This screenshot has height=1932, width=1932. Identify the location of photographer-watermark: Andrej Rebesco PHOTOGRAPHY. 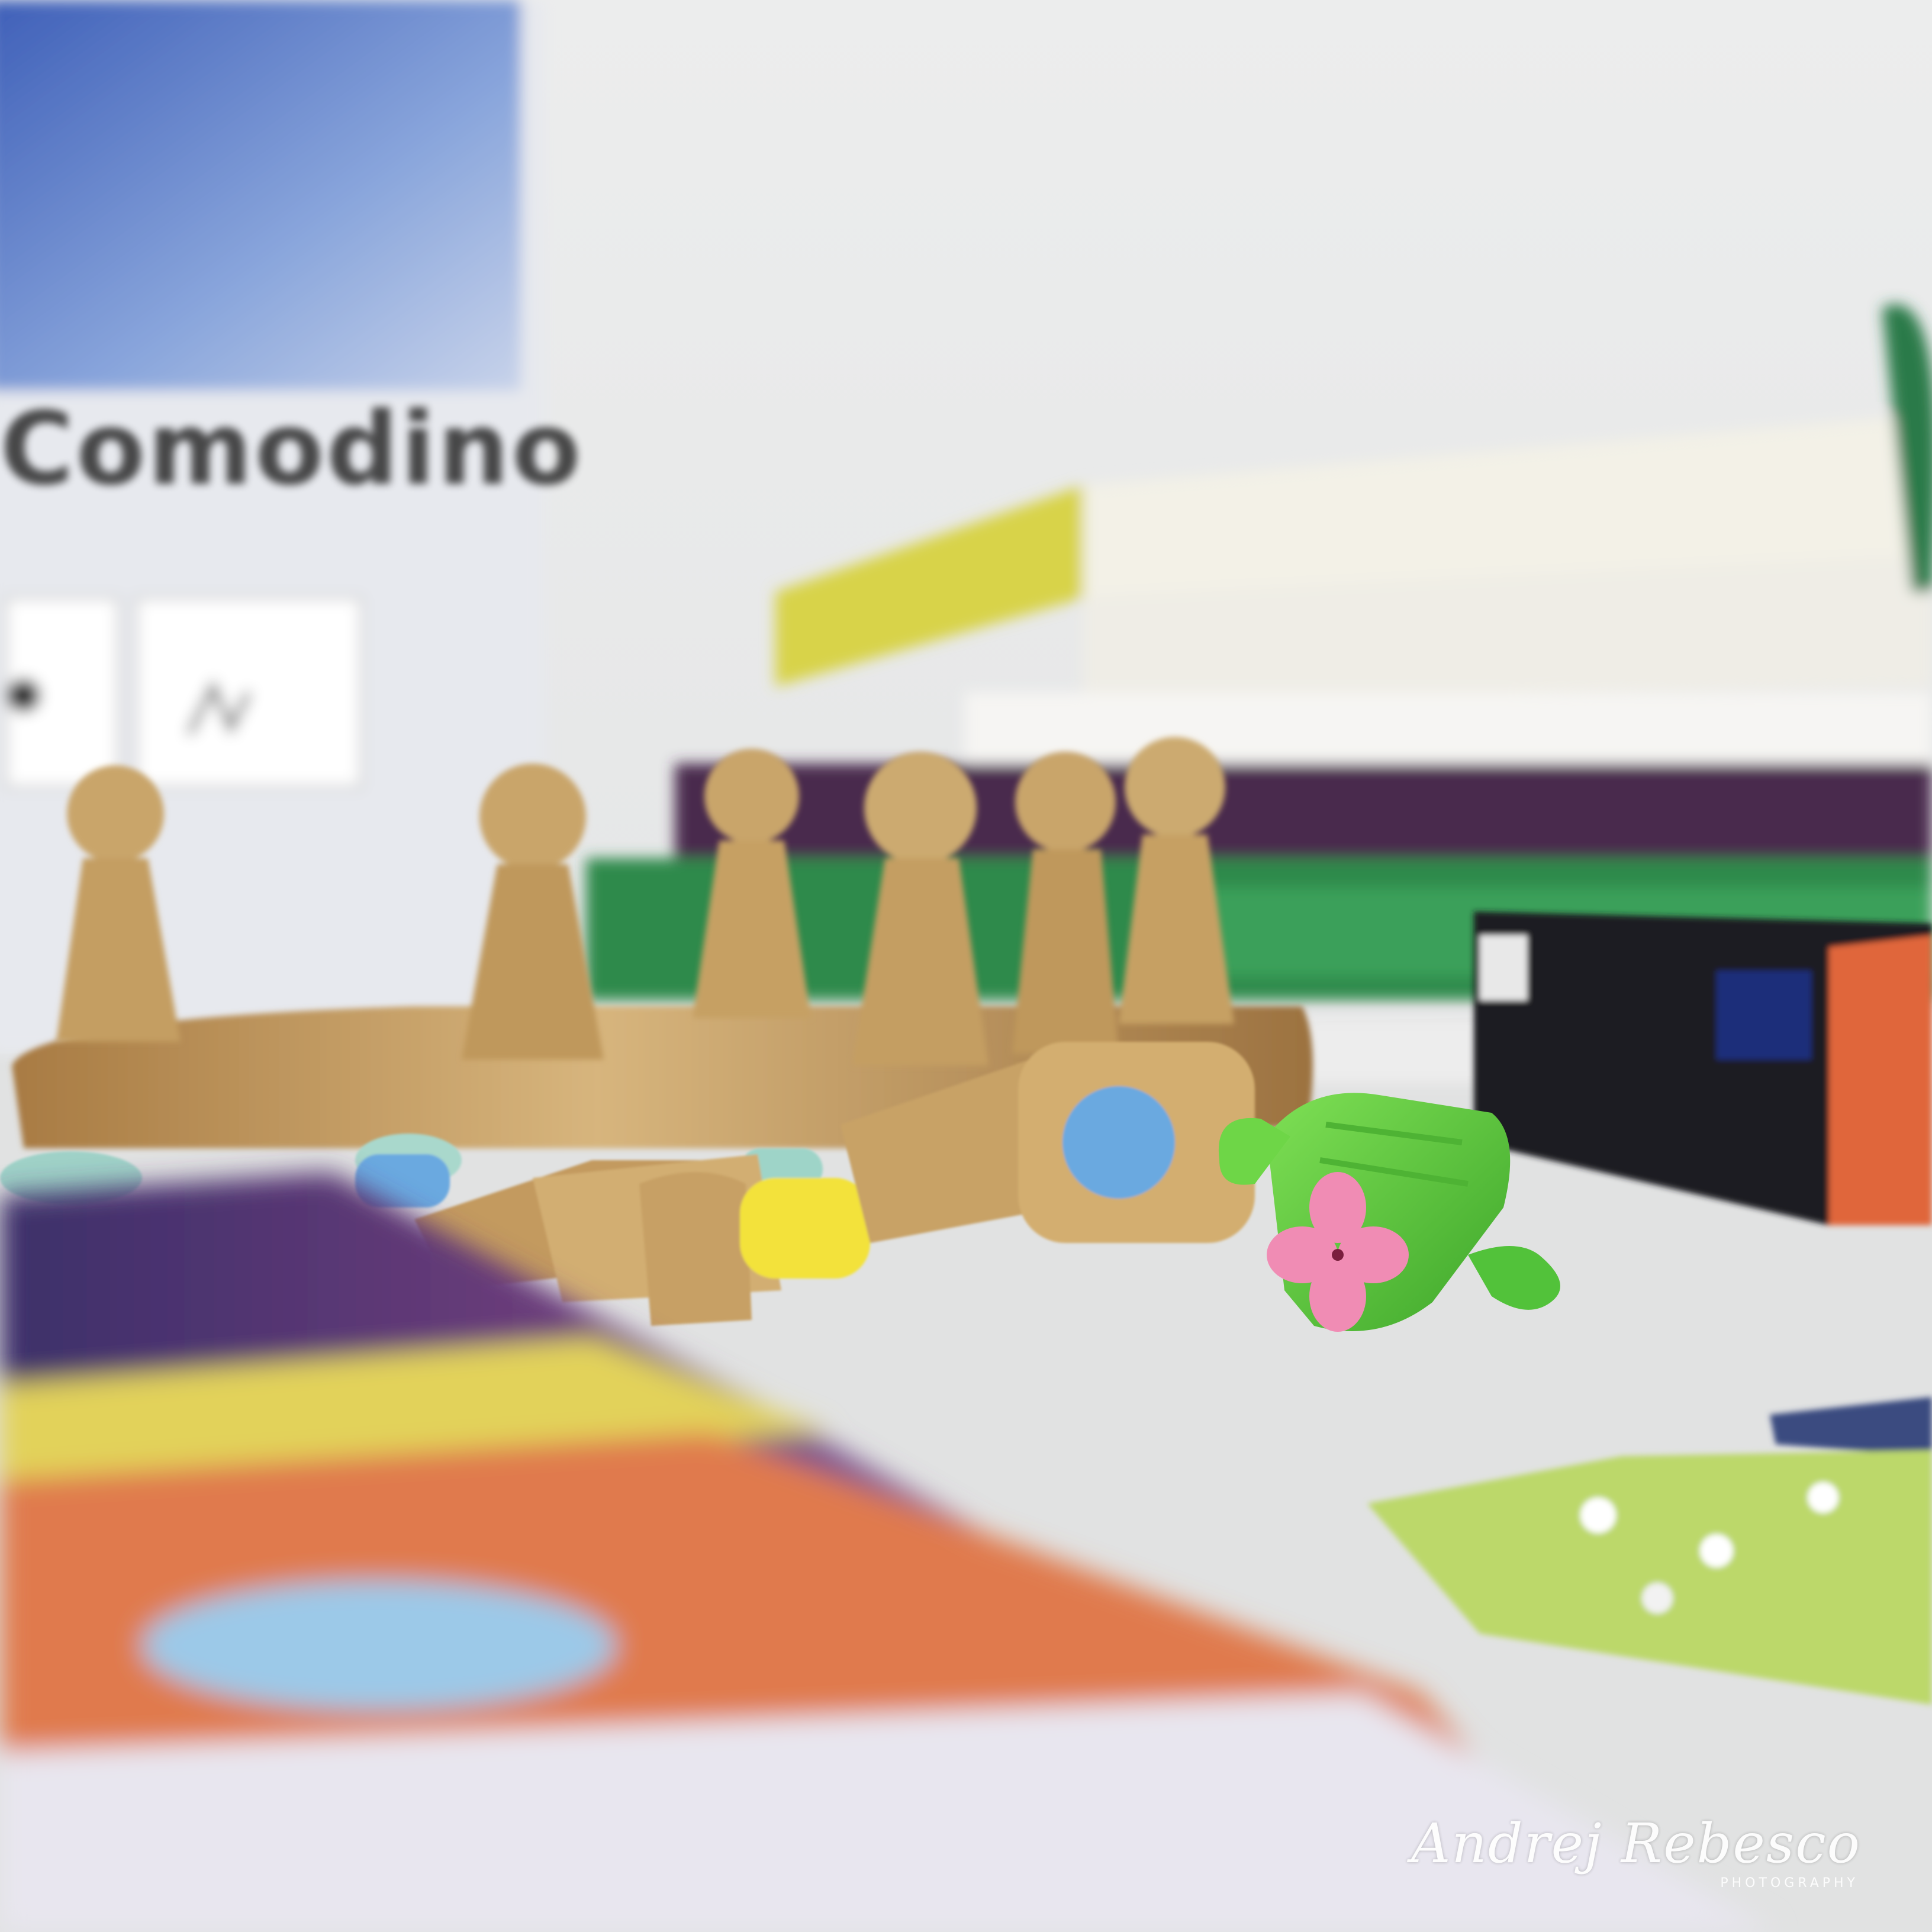
(1636, 1854).